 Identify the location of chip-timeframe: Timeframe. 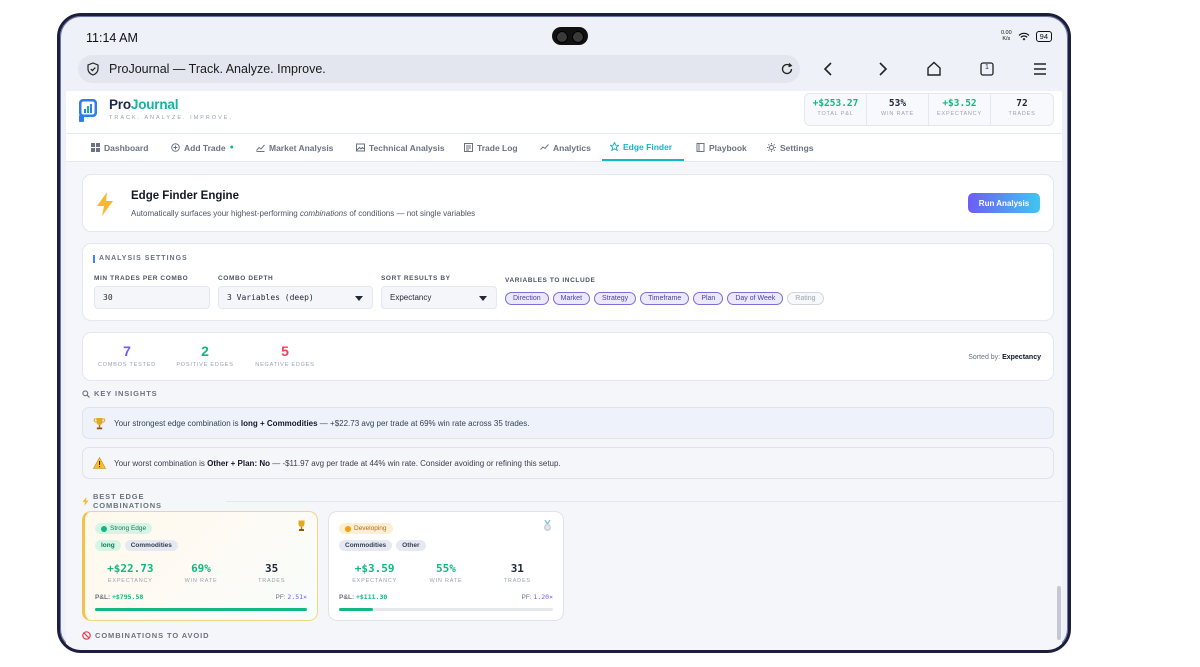
(665, 298).